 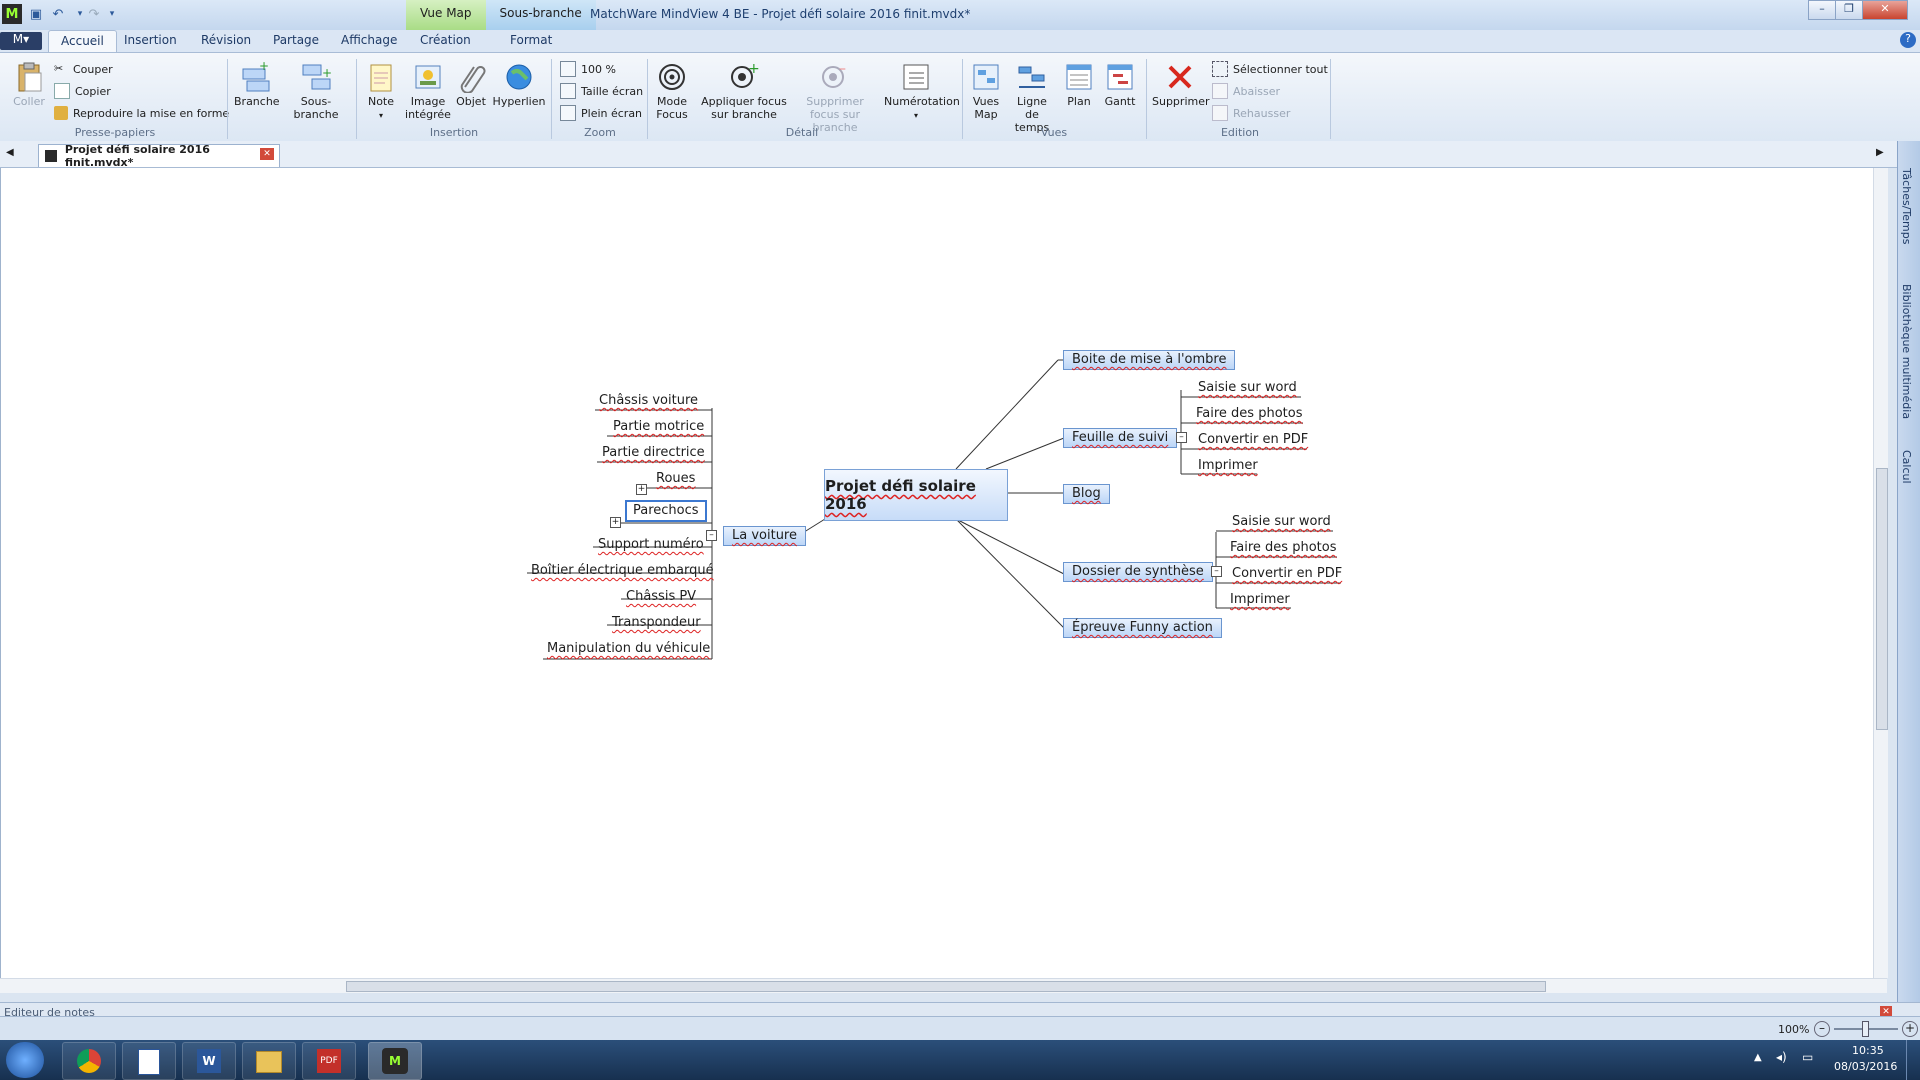 What do you see at coordinates (622, 571) in the screenshot?
I see `subtopic: Boîtier électrique embarqué` at bounding box center [622, 571].